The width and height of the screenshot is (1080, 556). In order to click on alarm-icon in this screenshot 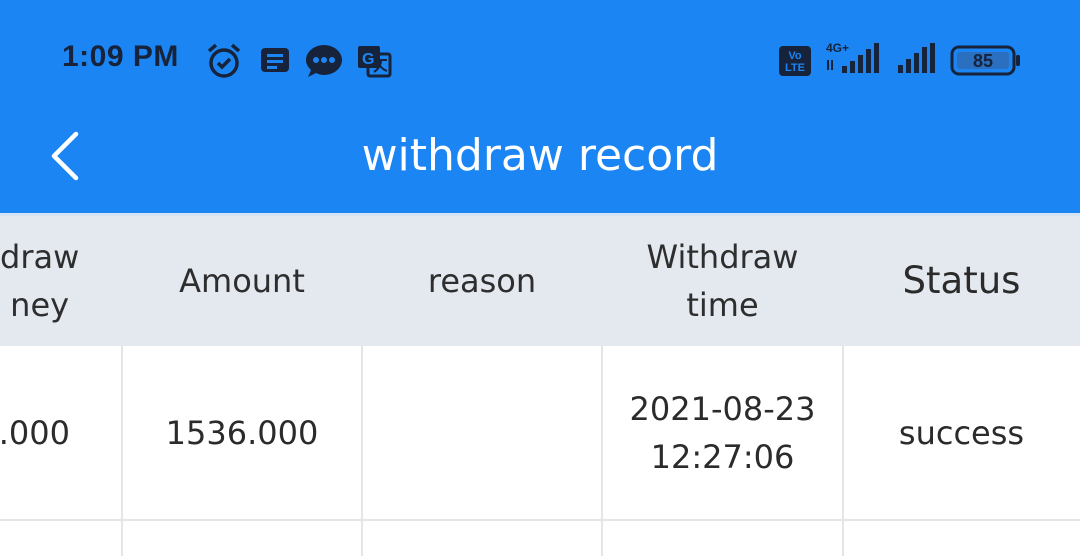, I will do `click(224, 60)`.